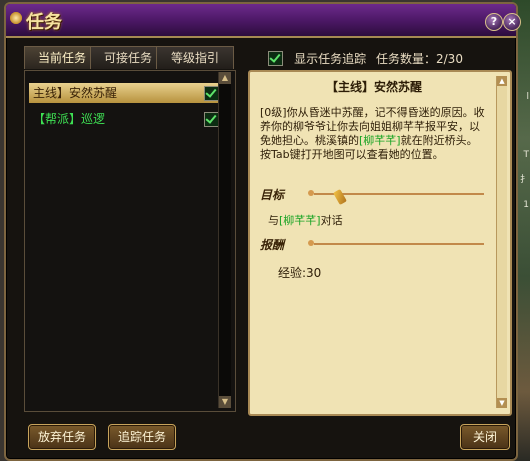  What do you see at coordinates (62, 57) in the screenshot?
I see `tab-current-quests: 当前任务` at bounding box center [62, 57].